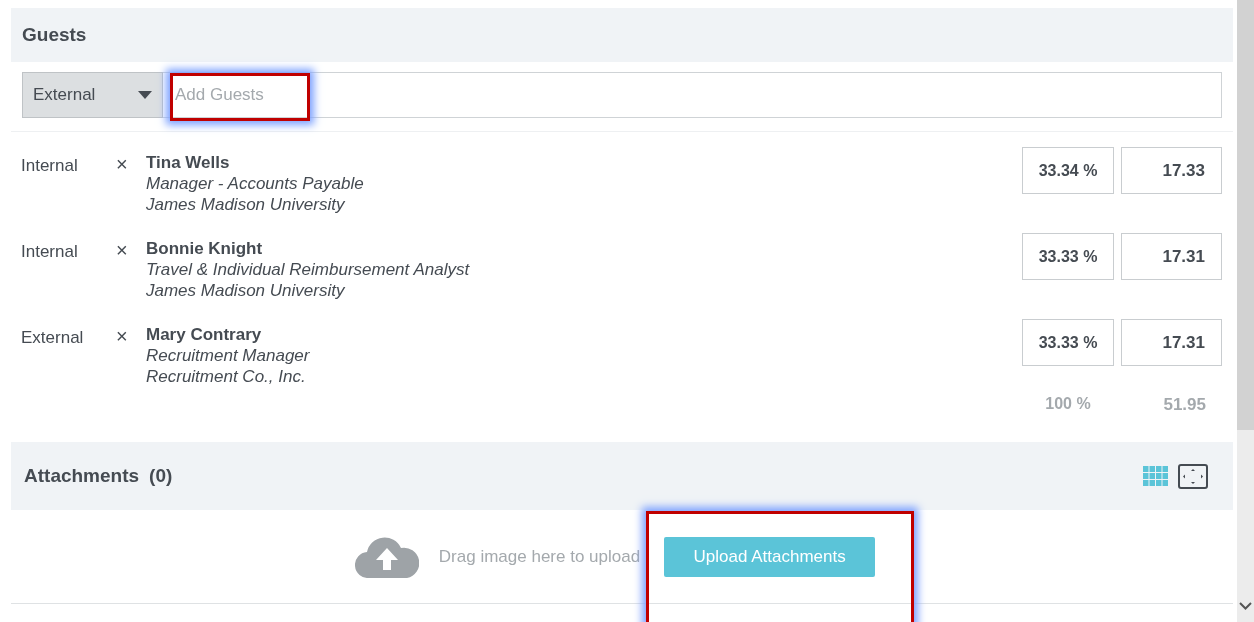 This screenshot has height=622, width=1254. I want to click on guest-name: Bonnie Knight, so click(205, 248).